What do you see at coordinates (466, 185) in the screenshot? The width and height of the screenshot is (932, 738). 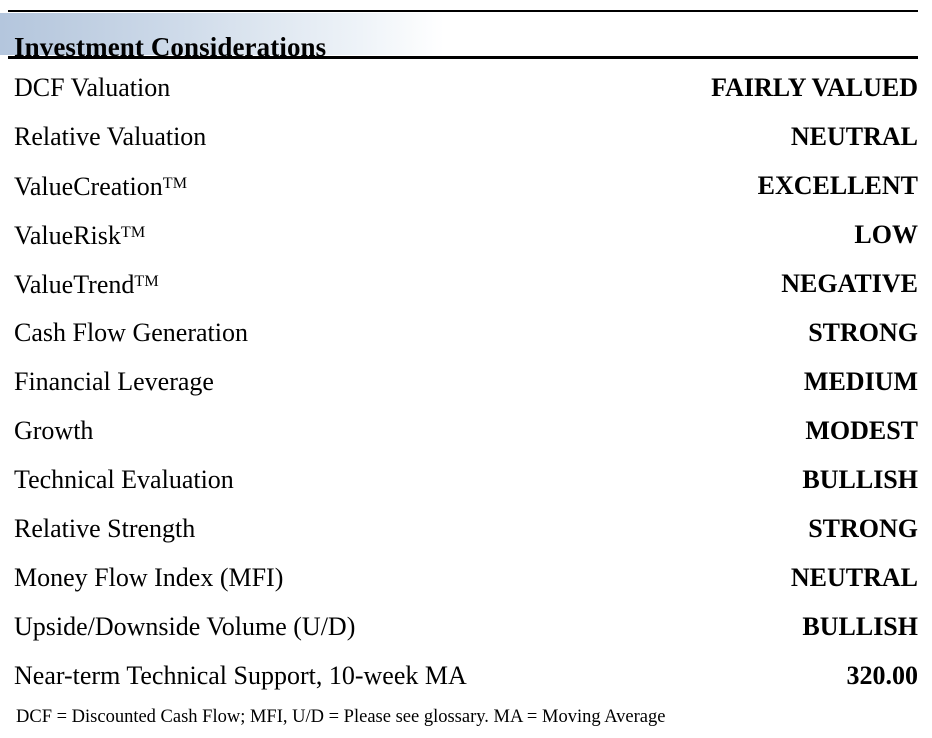 I see `table-row: ValueCreationTM EXCELLENT` at bounding box center [466, 185].